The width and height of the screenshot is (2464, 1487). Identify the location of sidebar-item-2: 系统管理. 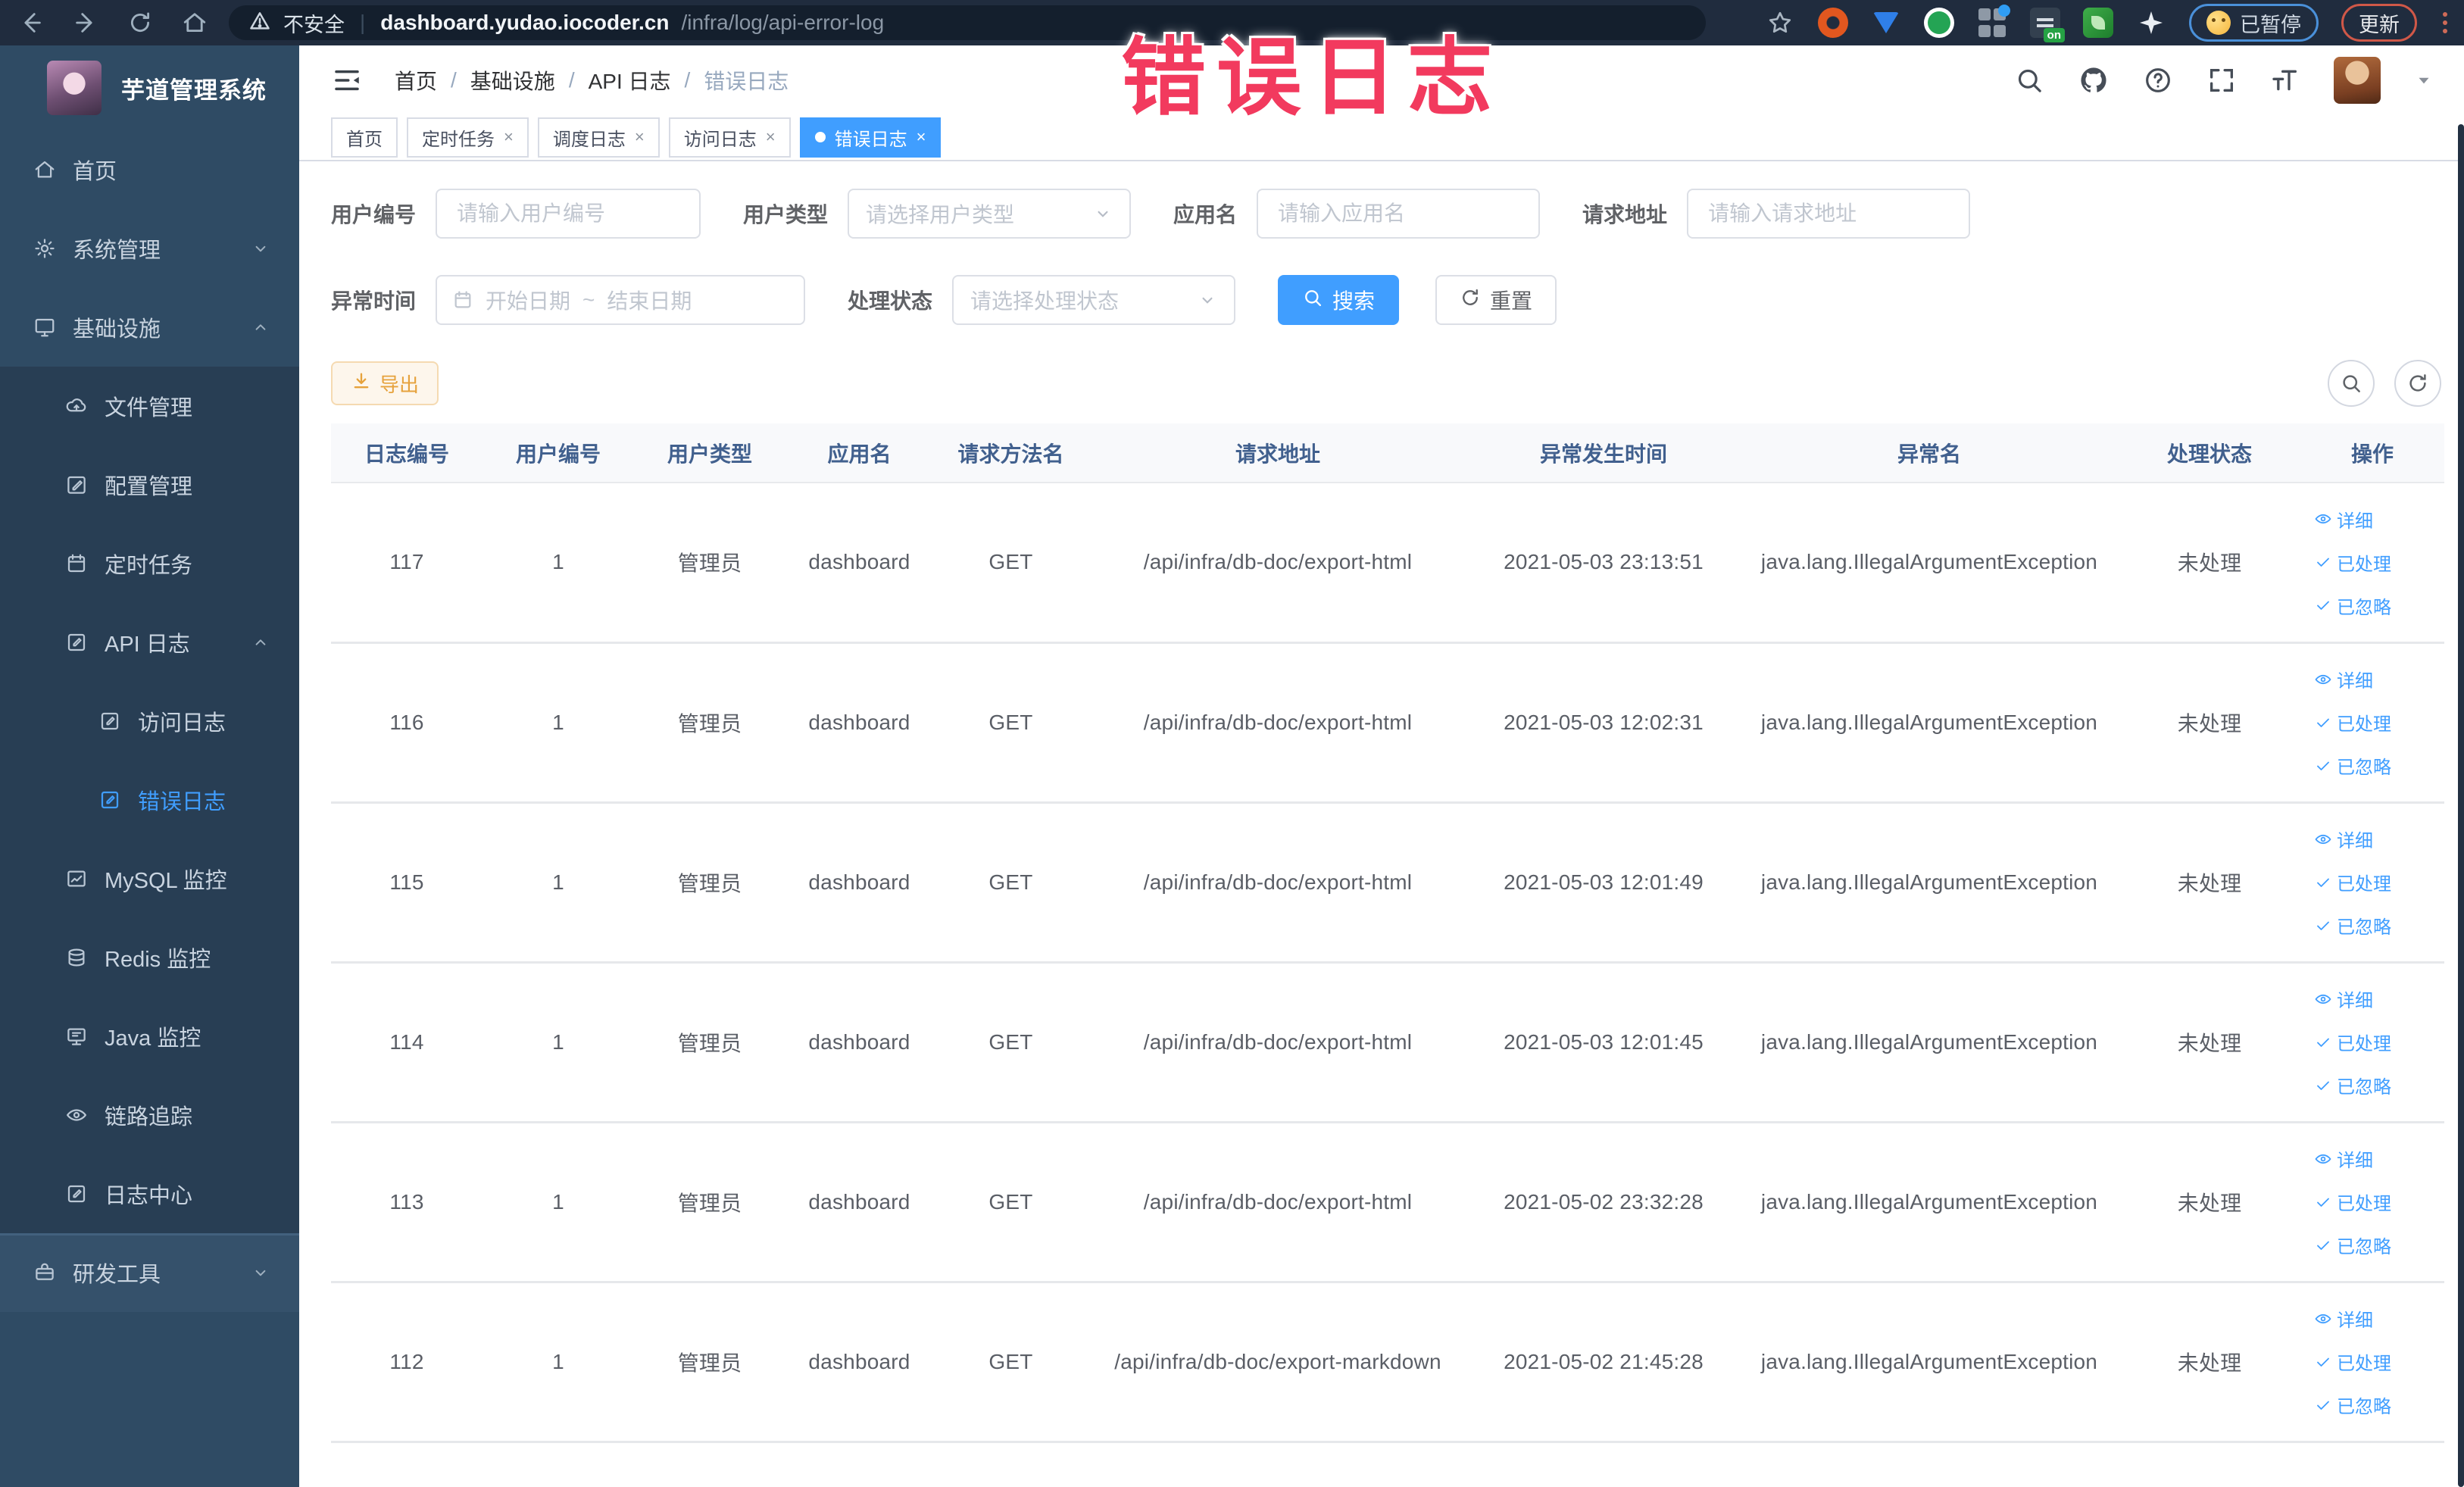
(149, 248).